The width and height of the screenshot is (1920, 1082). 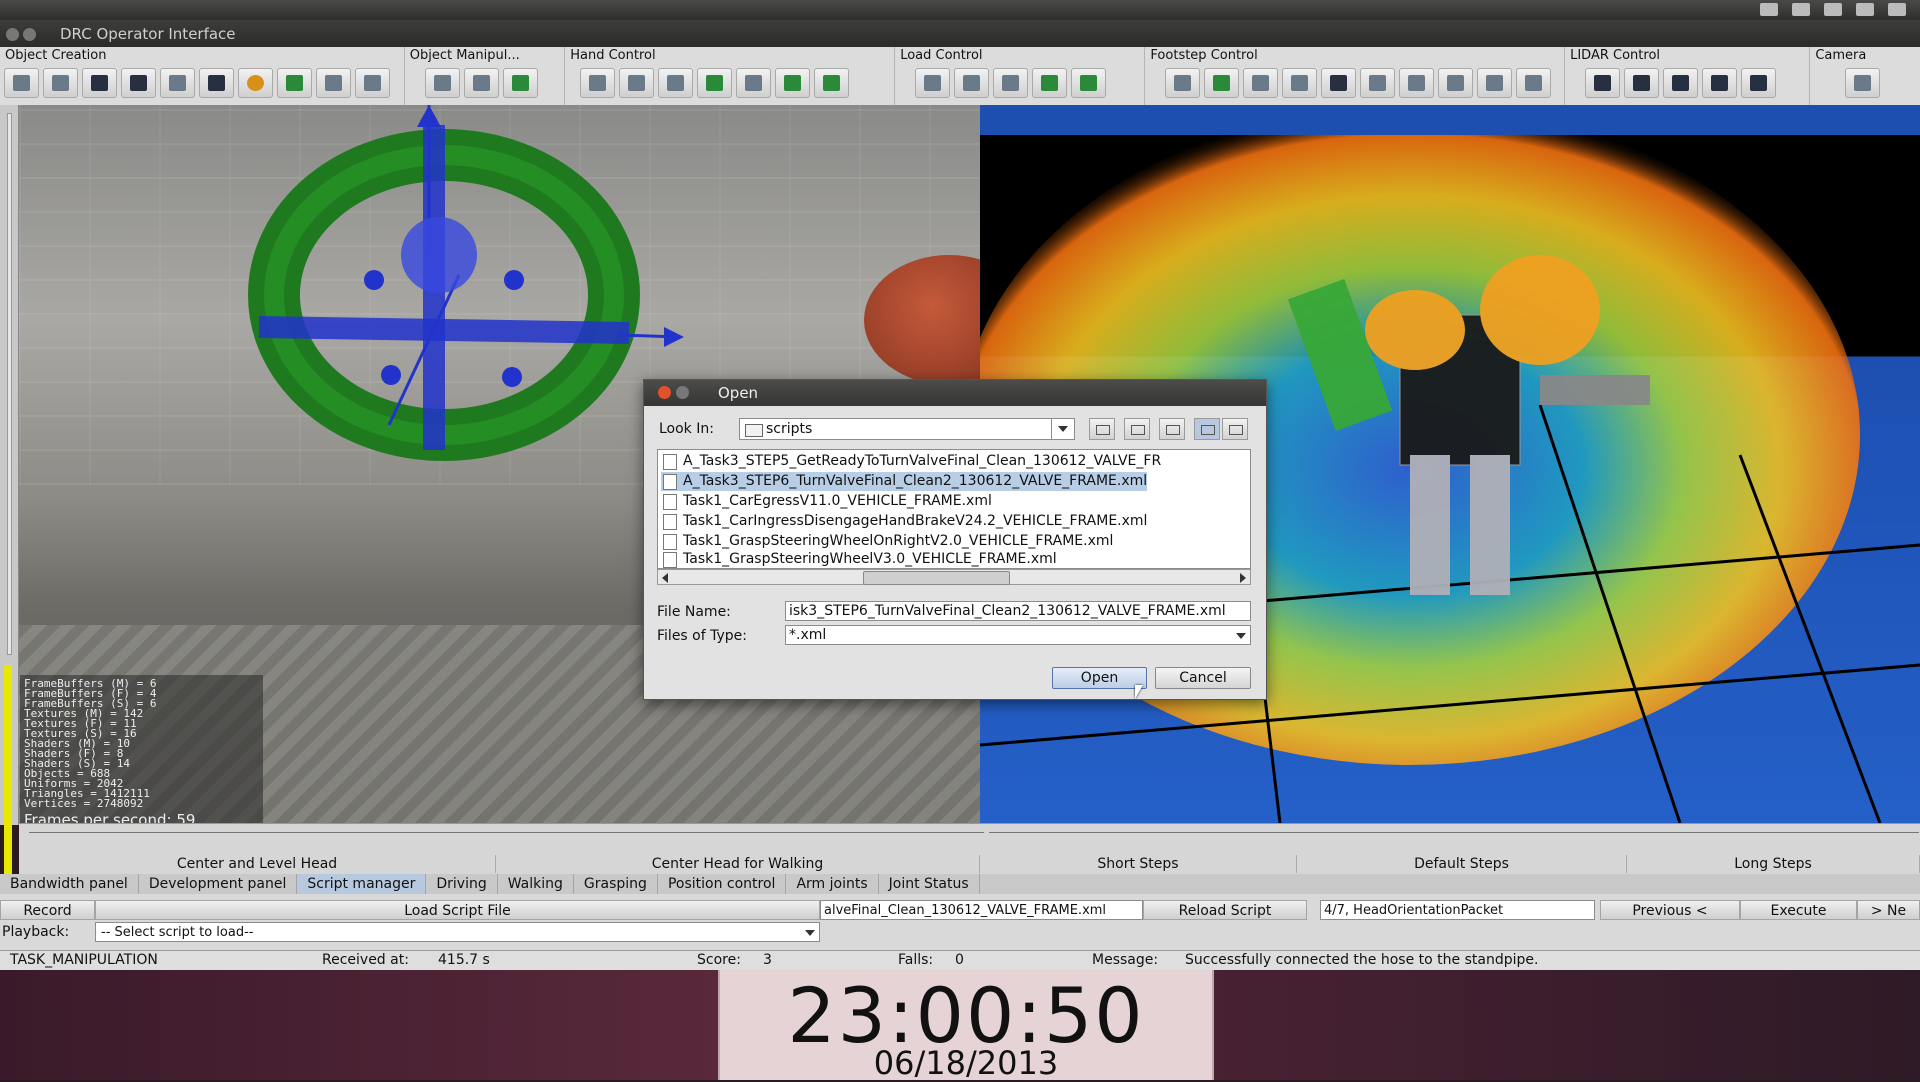 What do you see at coordinates (21, 83) in the screenshot?
I see `select-tool-icon` at bounding box center [21, 83].